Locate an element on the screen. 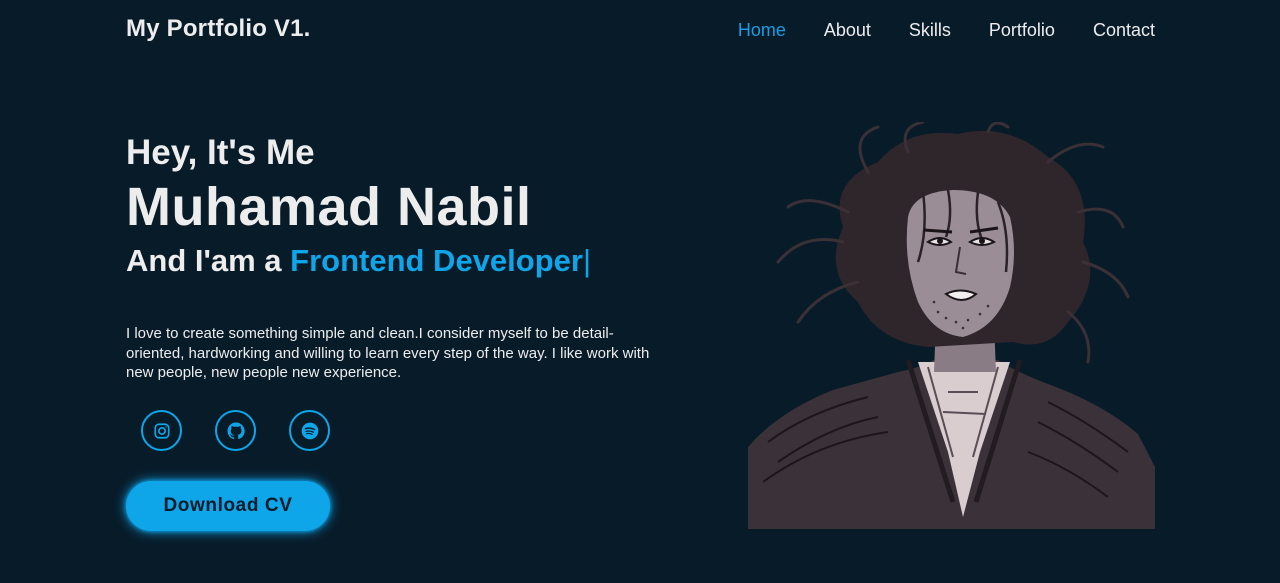 This screenshot has width=1280, height=583. download-cv-button: Download CV is located at coordinates (228, 506).